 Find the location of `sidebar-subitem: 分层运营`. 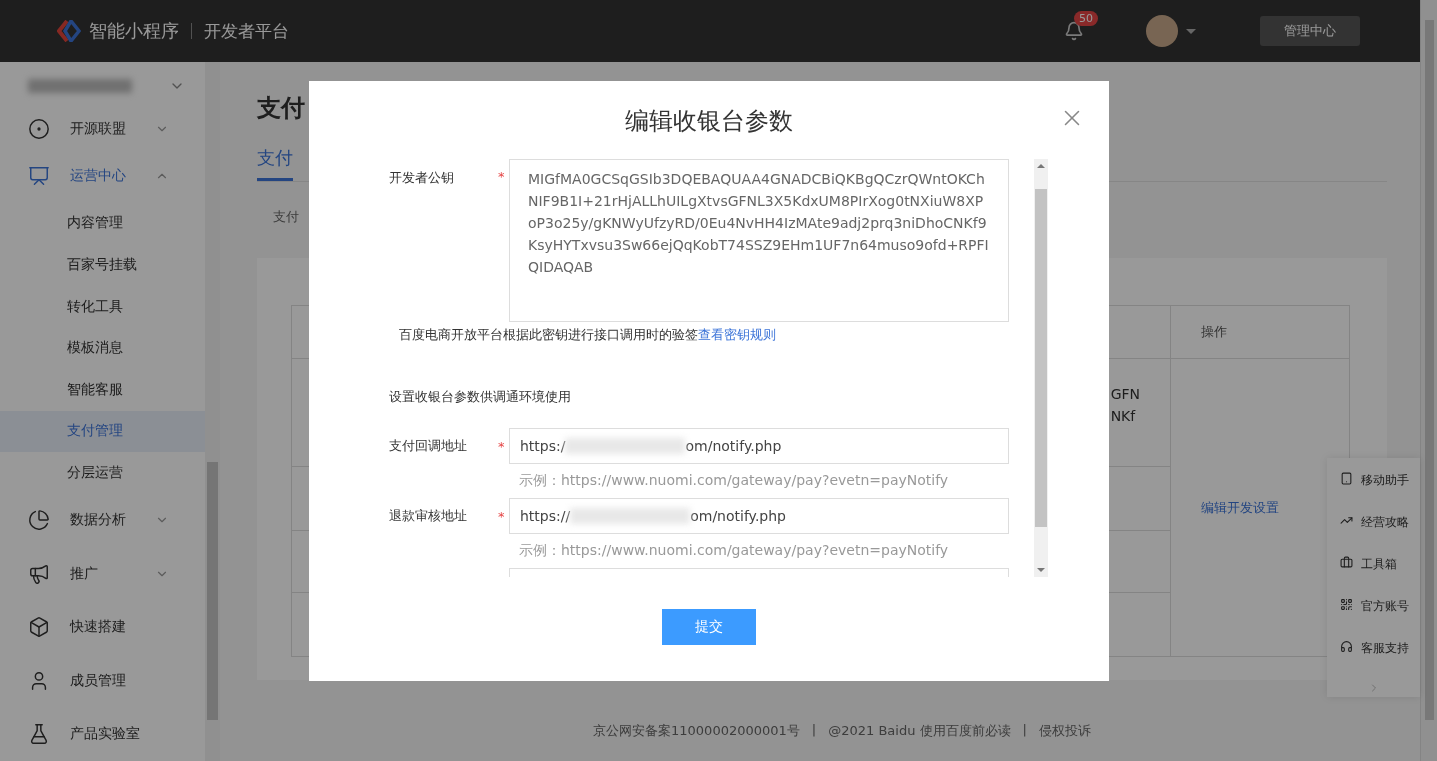

sidebar-subitem: 分层运营 is located at coordinates (102, 473).